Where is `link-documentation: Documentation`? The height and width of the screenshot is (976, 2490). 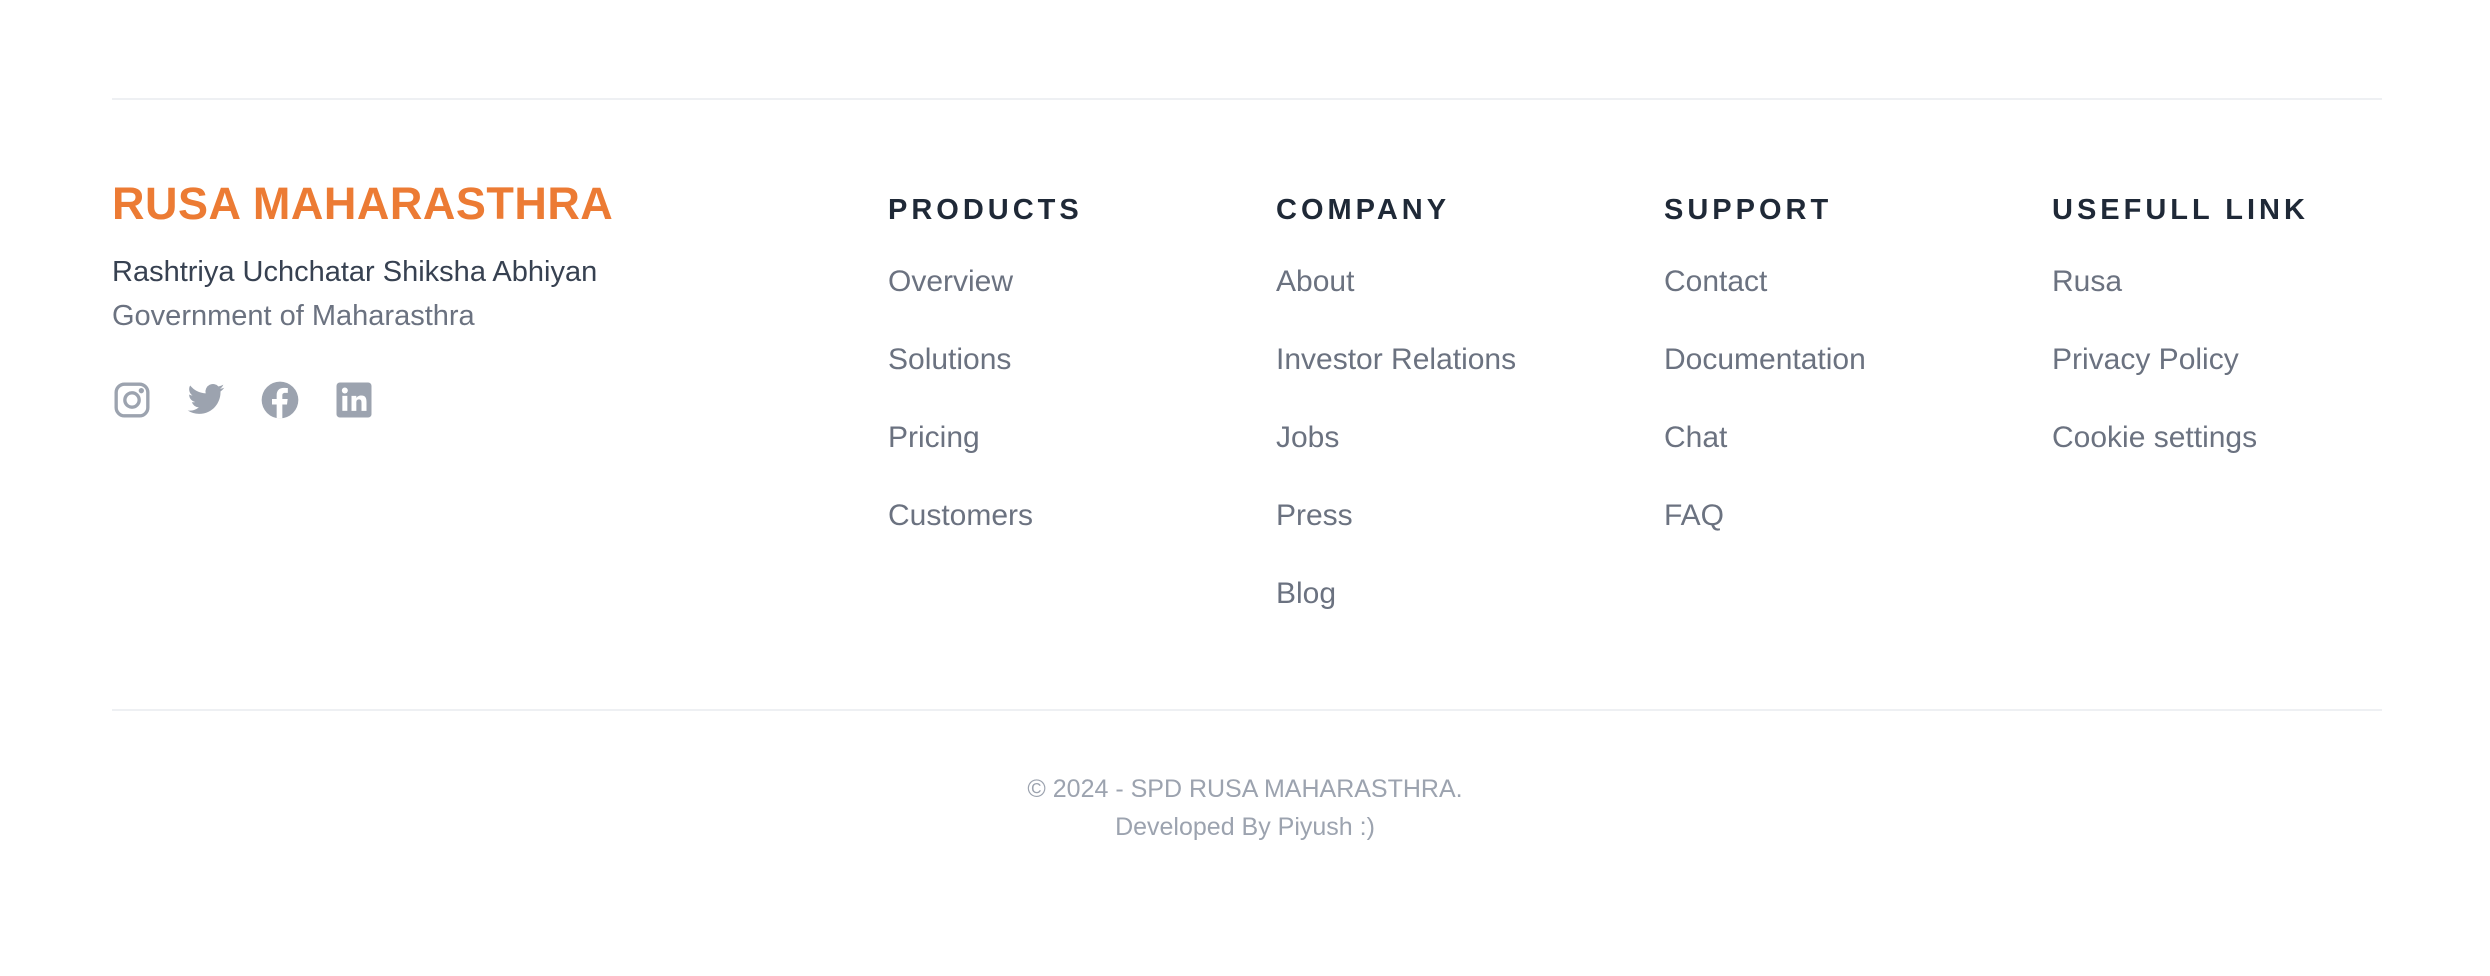 link-documentation: Documentation is located at coordinates (1765, 359).